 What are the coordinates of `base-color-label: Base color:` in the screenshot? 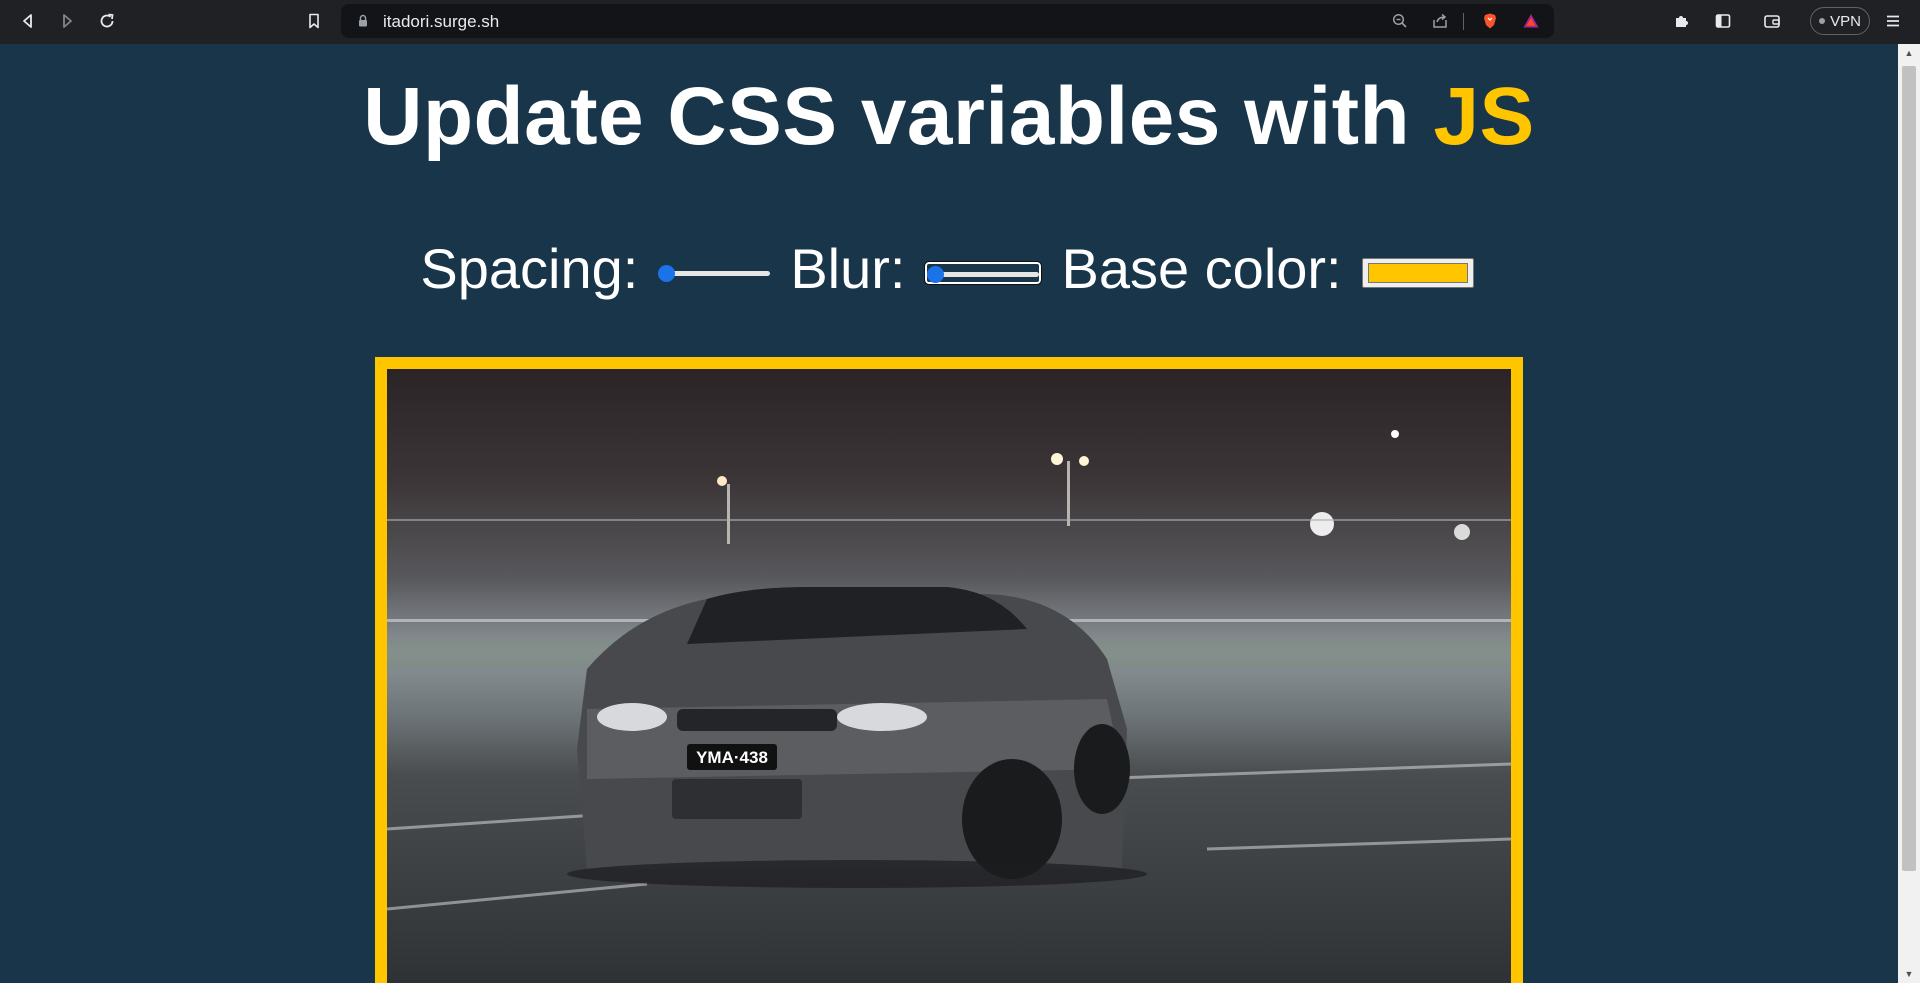 It's located at (1201, 268).